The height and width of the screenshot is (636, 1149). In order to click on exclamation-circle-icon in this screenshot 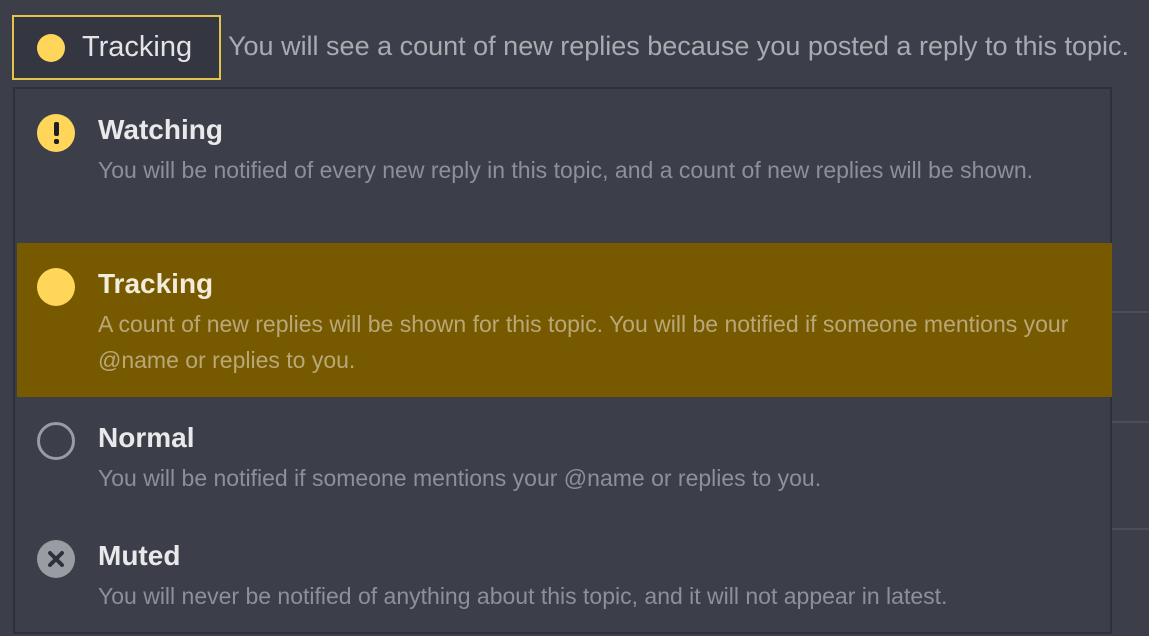, I will do `click(56, 133)`.